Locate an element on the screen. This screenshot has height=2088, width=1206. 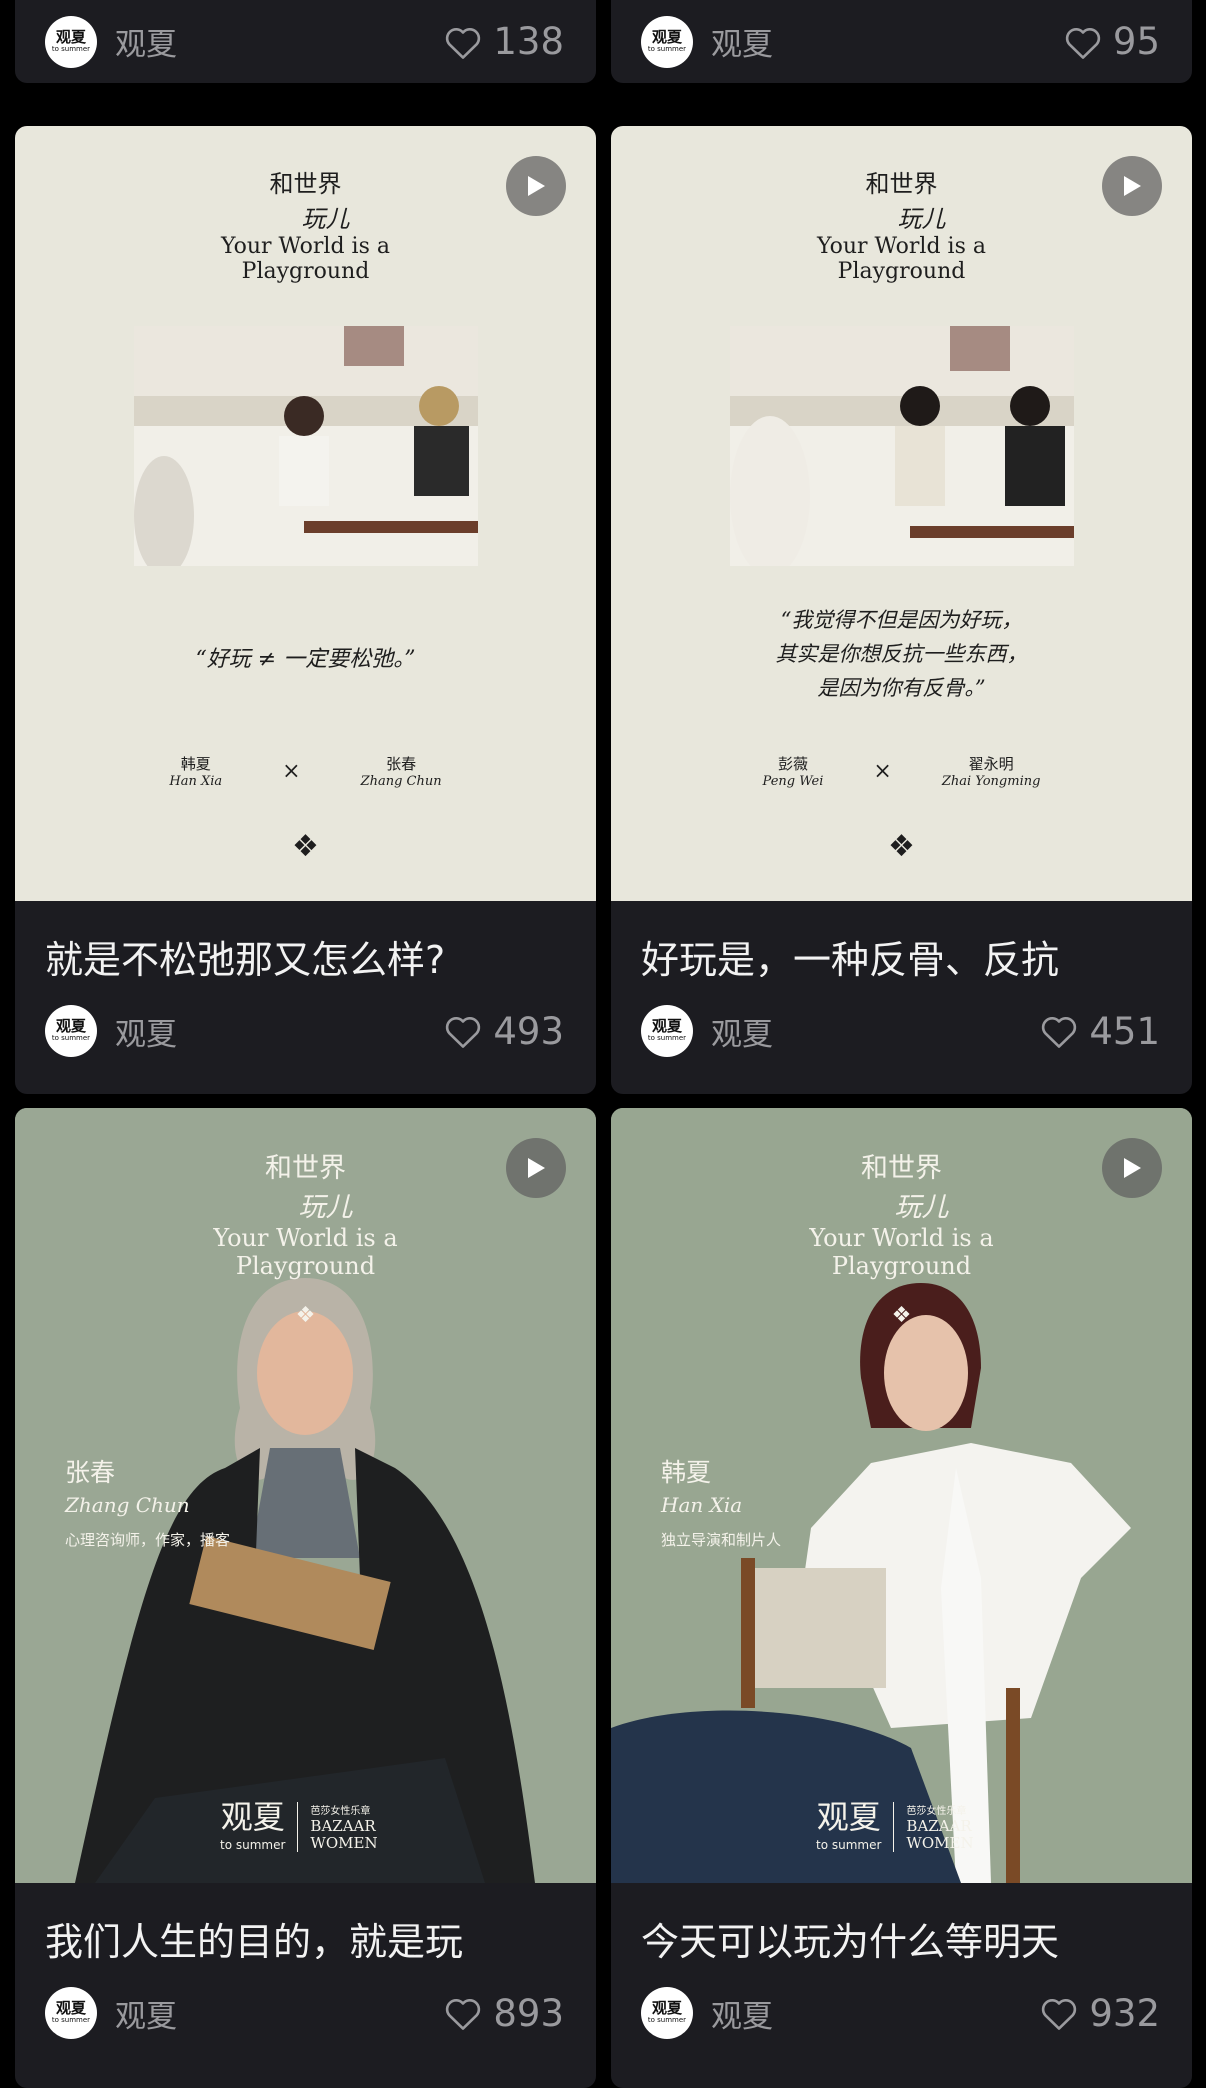
like-button: 138 is located at coordinates (503, 41).